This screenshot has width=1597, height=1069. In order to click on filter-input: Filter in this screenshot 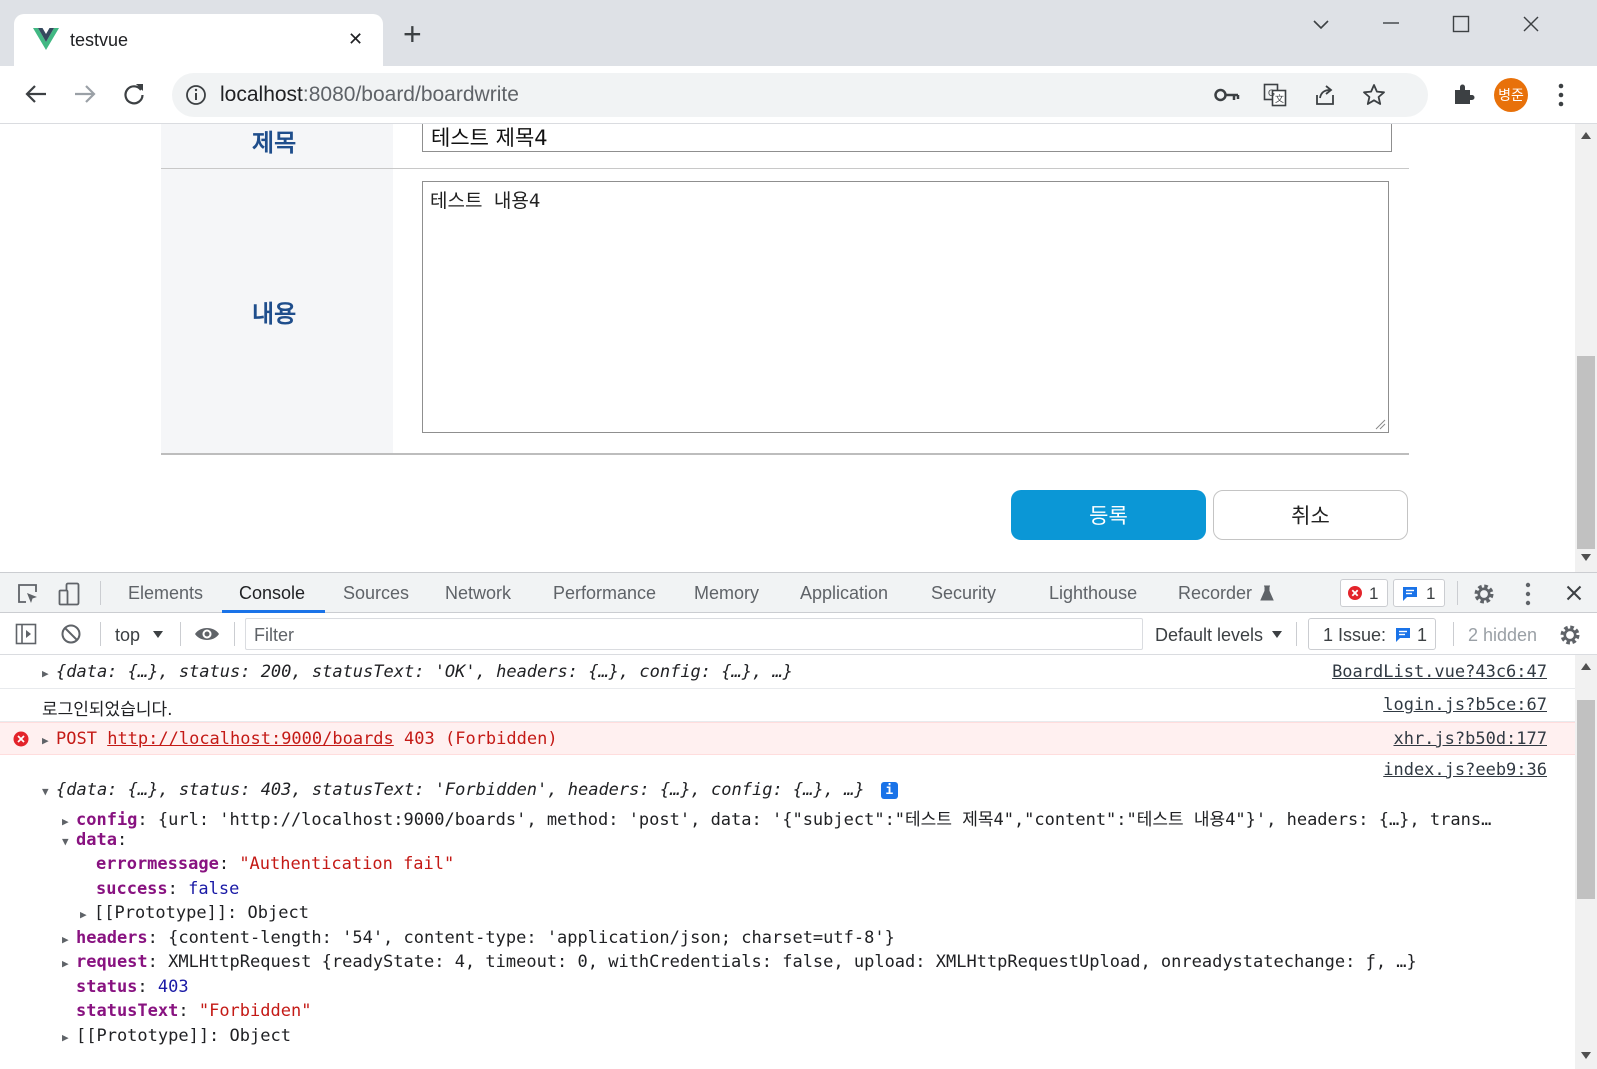, I will do `click(694, 634)`.